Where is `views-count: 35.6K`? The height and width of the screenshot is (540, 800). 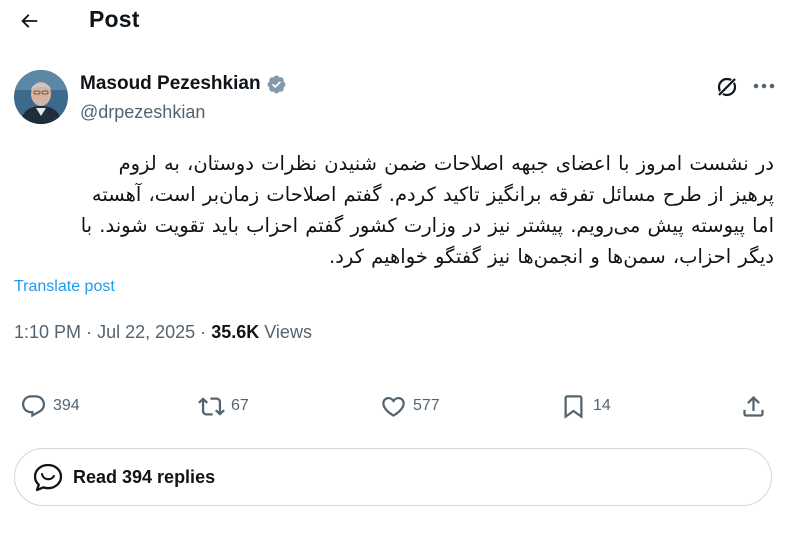
views-count: 35.6K is located at coordinates (235, 332).